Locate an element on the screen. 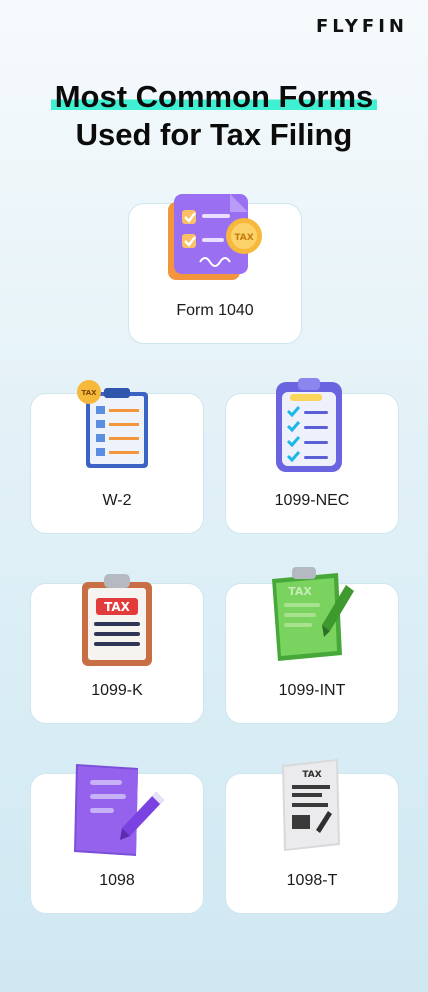  clipboard-checklist-tax-badge-icon: TAX is located at coordinates (112, 424).